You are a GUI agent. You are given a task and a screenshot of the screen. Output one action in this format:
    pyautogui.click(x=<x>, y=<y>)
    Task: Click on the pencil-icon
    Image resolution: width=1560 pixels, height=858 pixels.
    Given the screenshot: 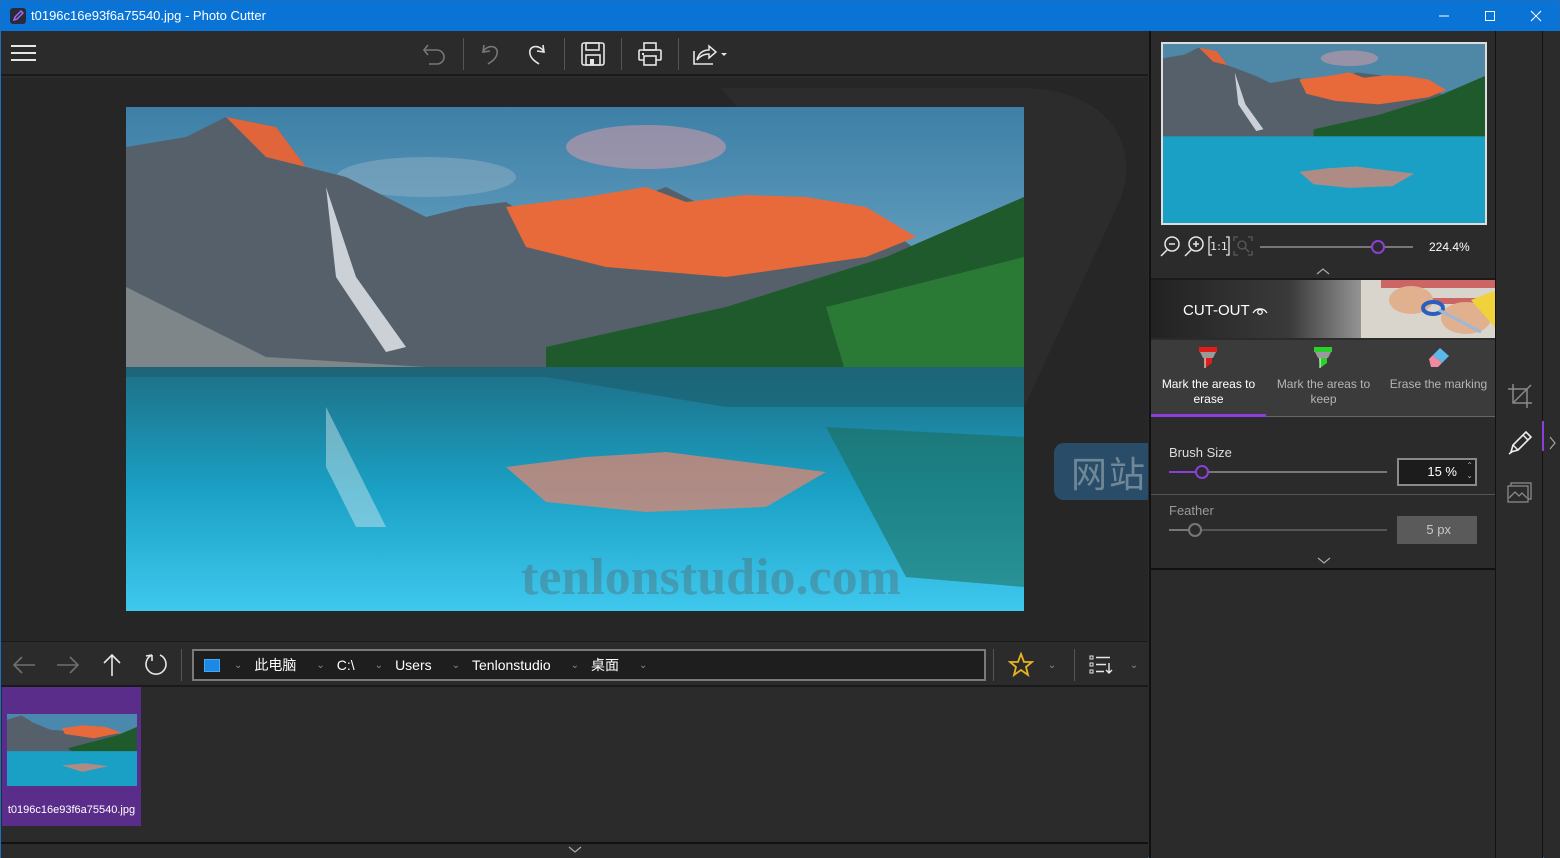 What is the action you would take?
    pyautogui.click(x=1520, y=442)
    